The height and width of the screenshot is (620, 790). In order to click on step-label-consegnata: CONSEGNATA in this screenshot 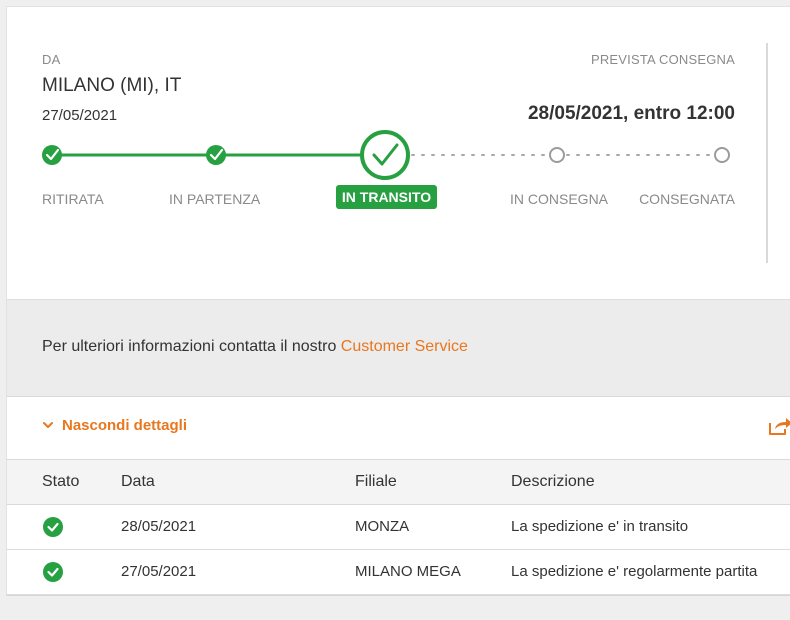, I will do `click(687, 199)`.